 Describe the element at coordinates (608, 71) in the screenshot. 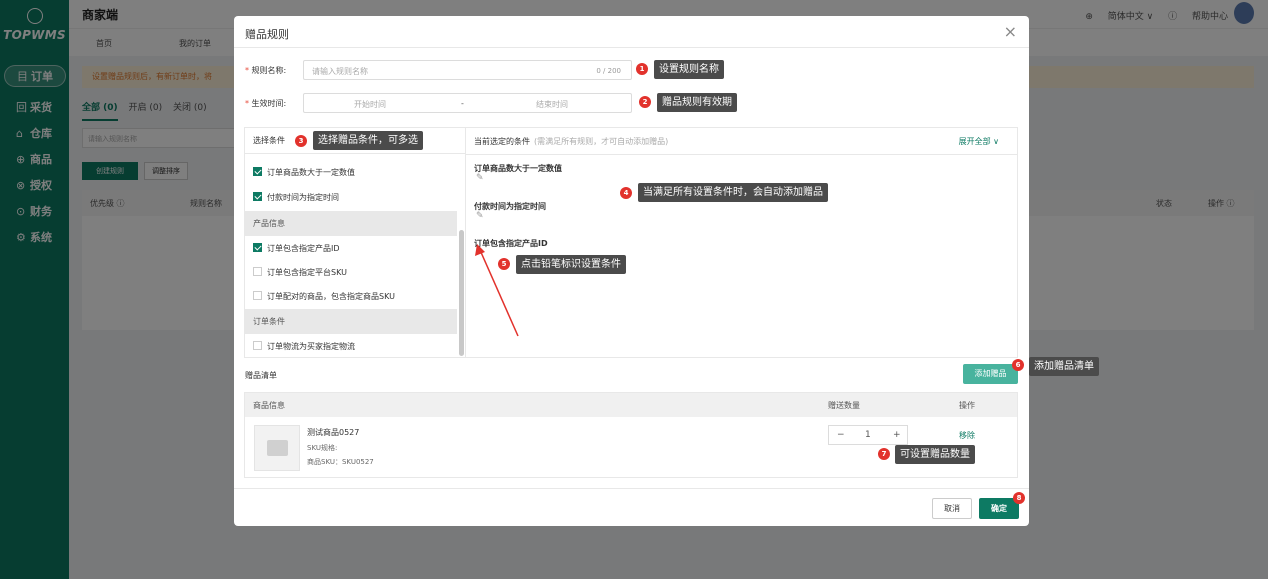

I see `char-counter: 0 / 200` at that location.